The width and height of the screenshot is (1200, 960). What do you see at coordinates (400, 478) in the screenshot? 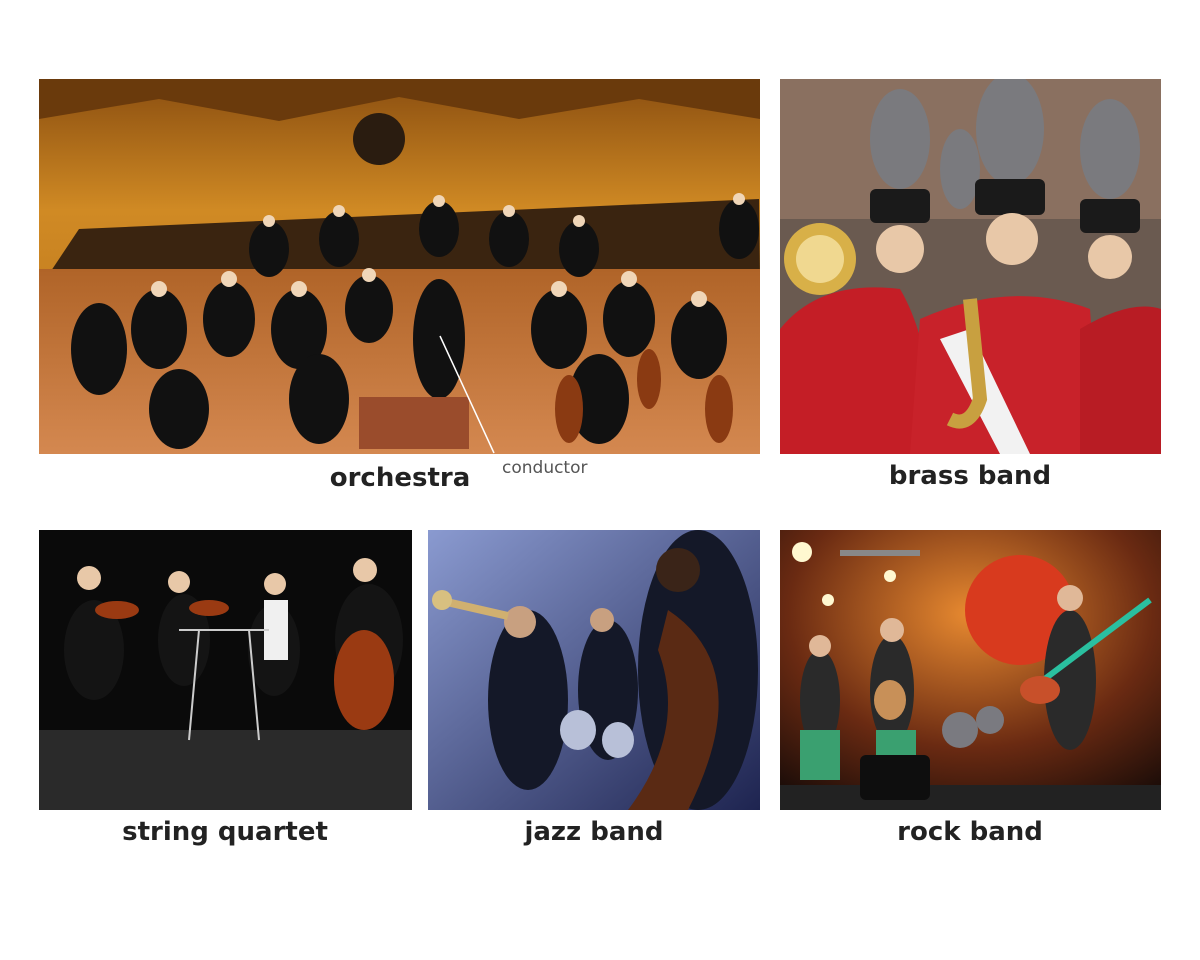
I see `orchestra-caption: orchestra` at bounding box center [400, 478].